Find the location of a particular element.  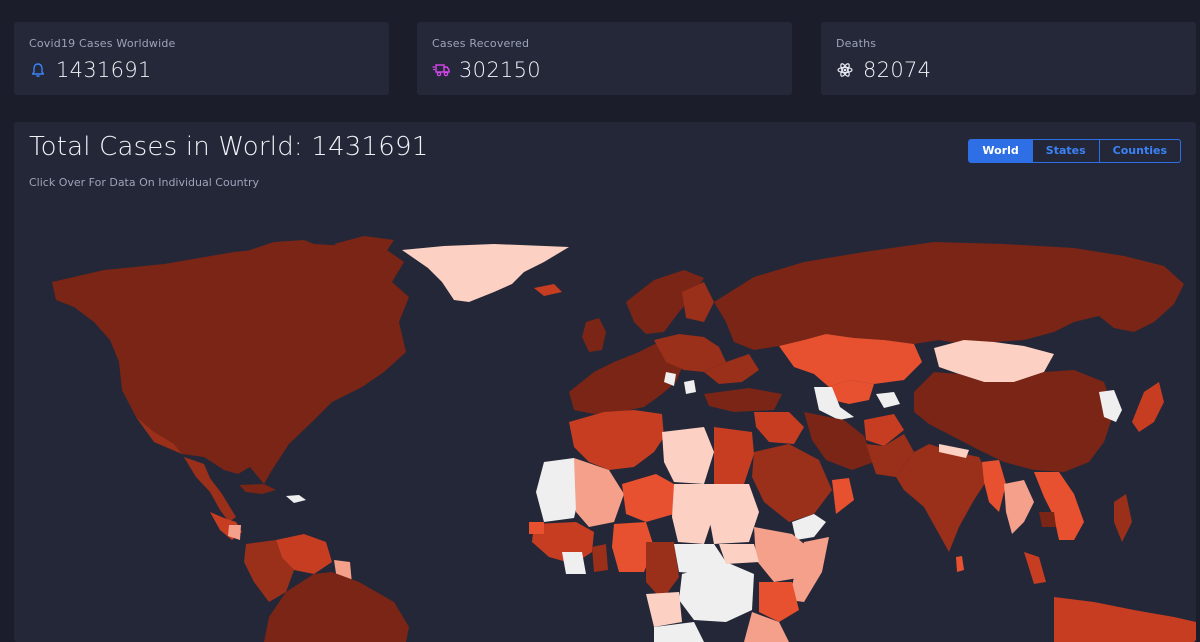

stat-value-cases: 1431691 is located at coordinates (104, 70).